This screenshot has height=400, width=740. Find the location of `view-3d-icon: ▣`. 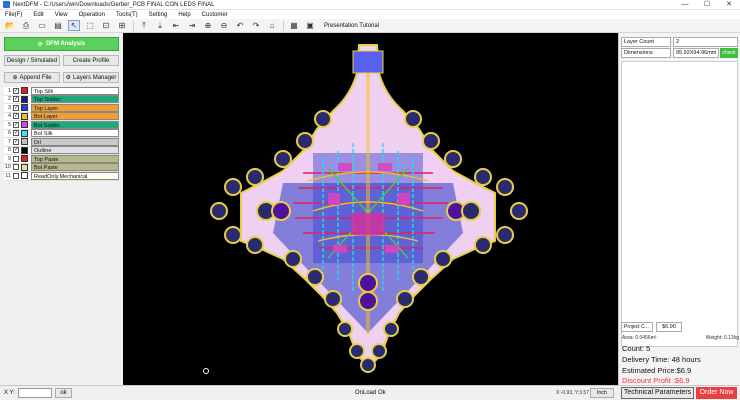

view-3d-icon: ▣ is located at coordinates (310, 25).